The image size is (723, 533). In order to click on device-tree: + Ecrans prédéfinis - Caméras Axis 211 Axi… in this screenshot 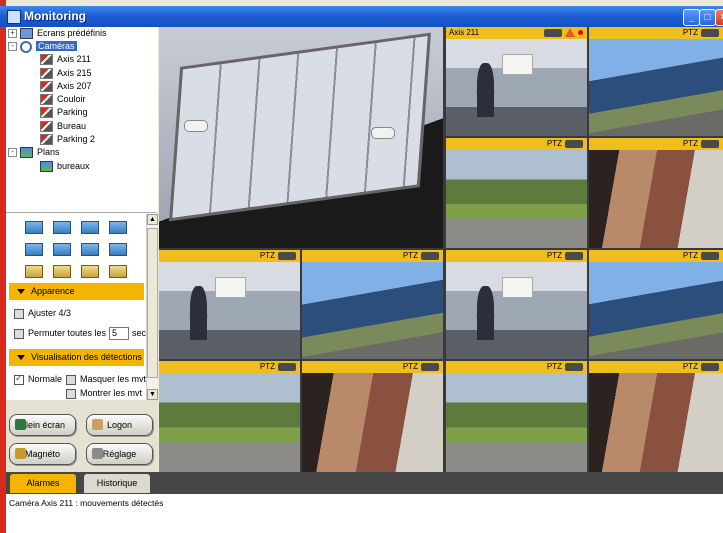, I will do `click(82, 119)`.